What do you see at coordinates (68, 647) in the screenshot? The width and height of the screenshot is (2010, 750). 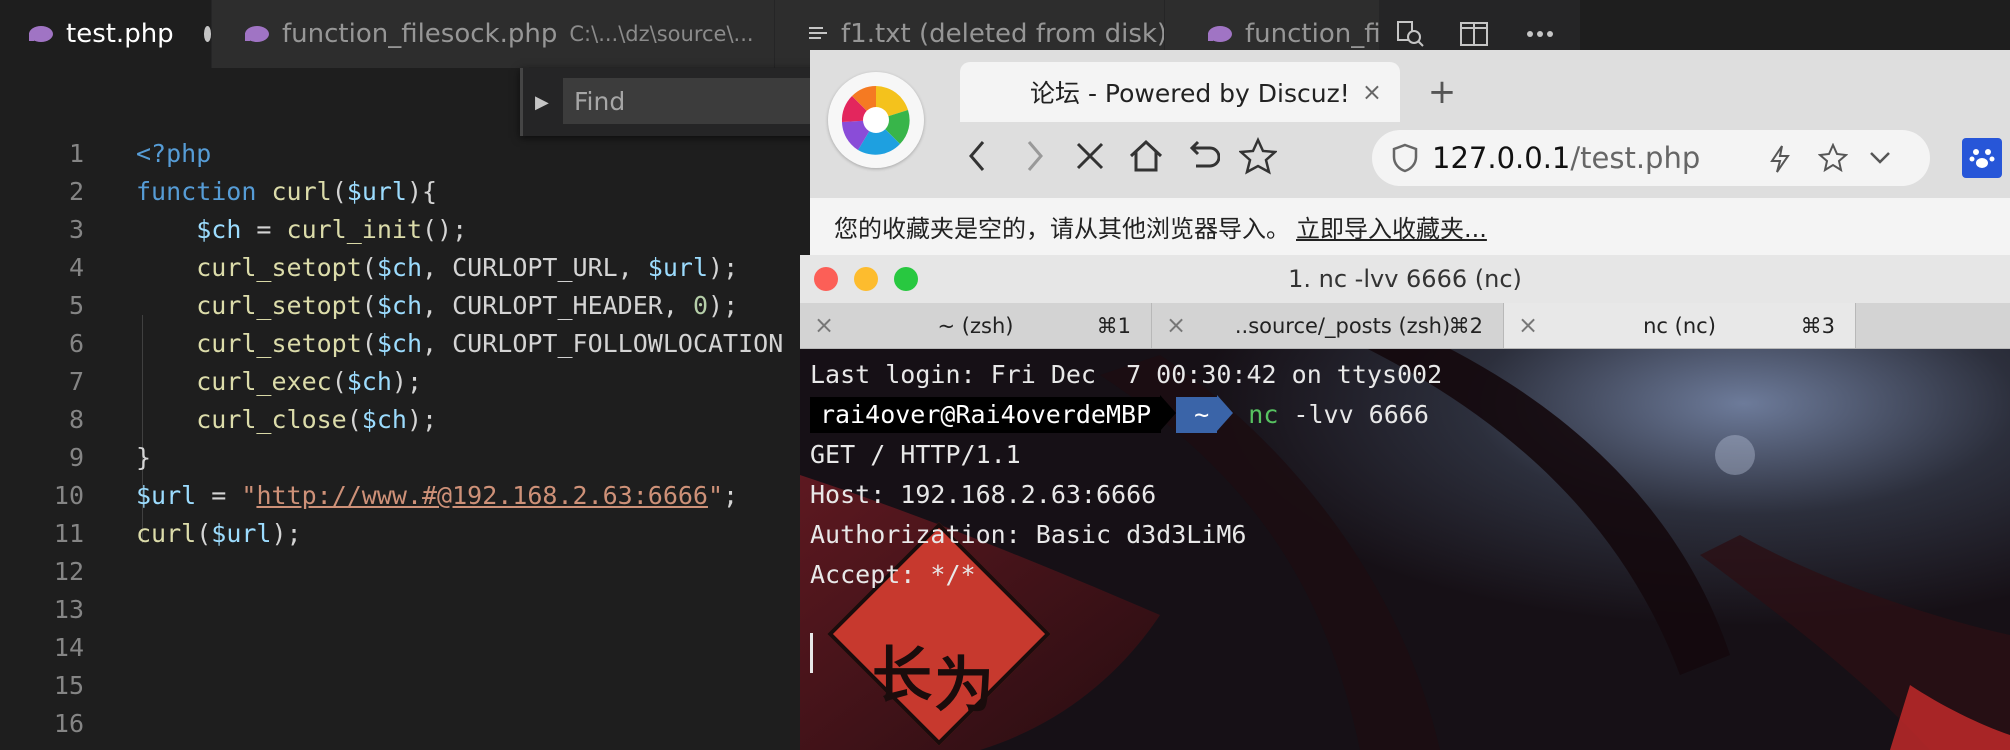 I see `code-line-14: 14` at bounding box center [68, 647].